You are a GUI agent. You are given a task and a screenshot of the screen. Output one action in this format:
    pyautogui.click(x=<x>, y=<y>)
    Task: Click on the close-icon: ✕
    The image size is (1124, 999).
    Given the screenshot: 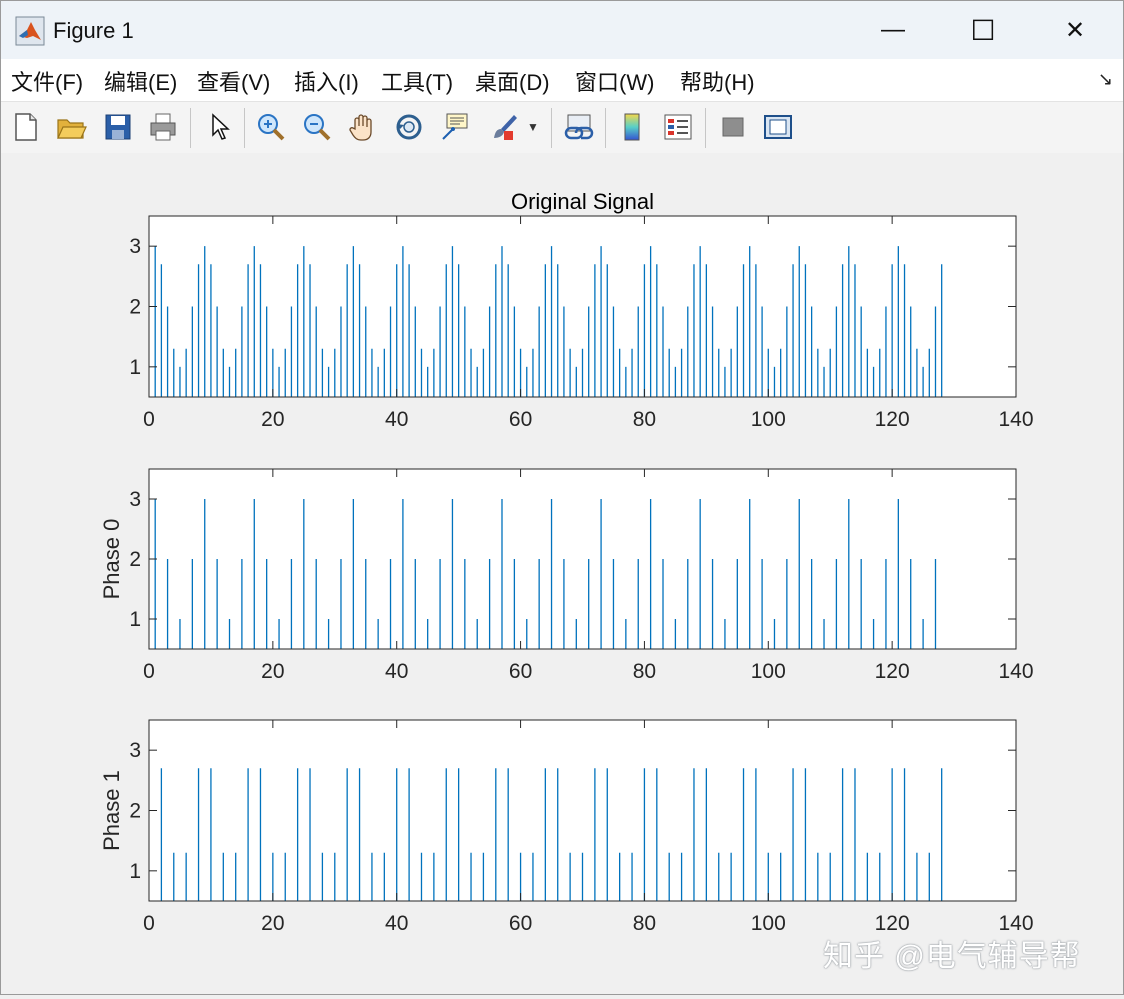 What is the action you would take?
    pyautogui.click(x=1075, y=30)
    